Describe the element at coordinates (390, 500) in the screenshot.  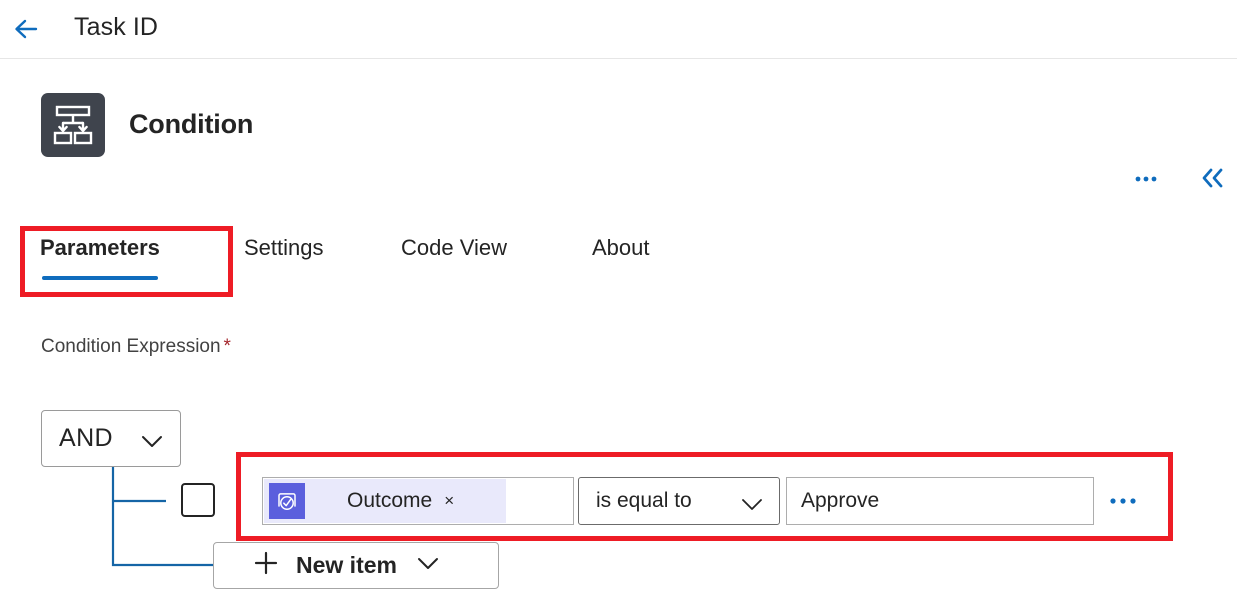
I see `token-label: Outcome` at that location.